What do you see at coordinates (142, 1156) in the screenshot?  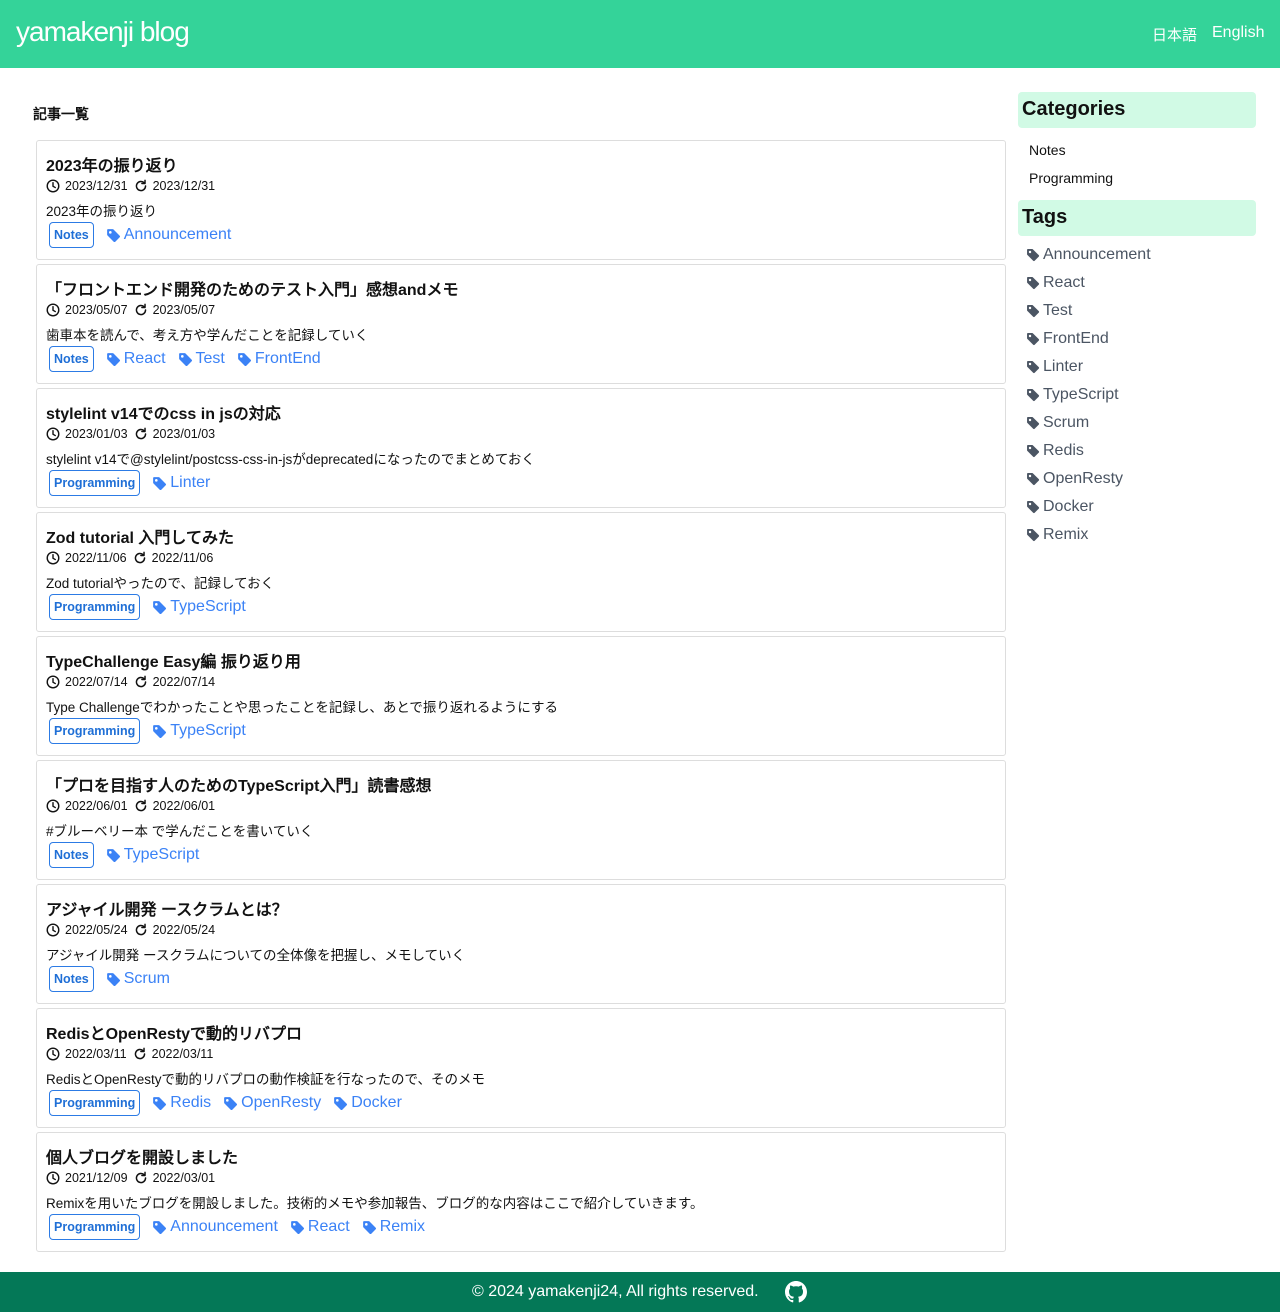 I see `post-title-link: 個人ブログを開設しました` at bounding box center [142, 1156].